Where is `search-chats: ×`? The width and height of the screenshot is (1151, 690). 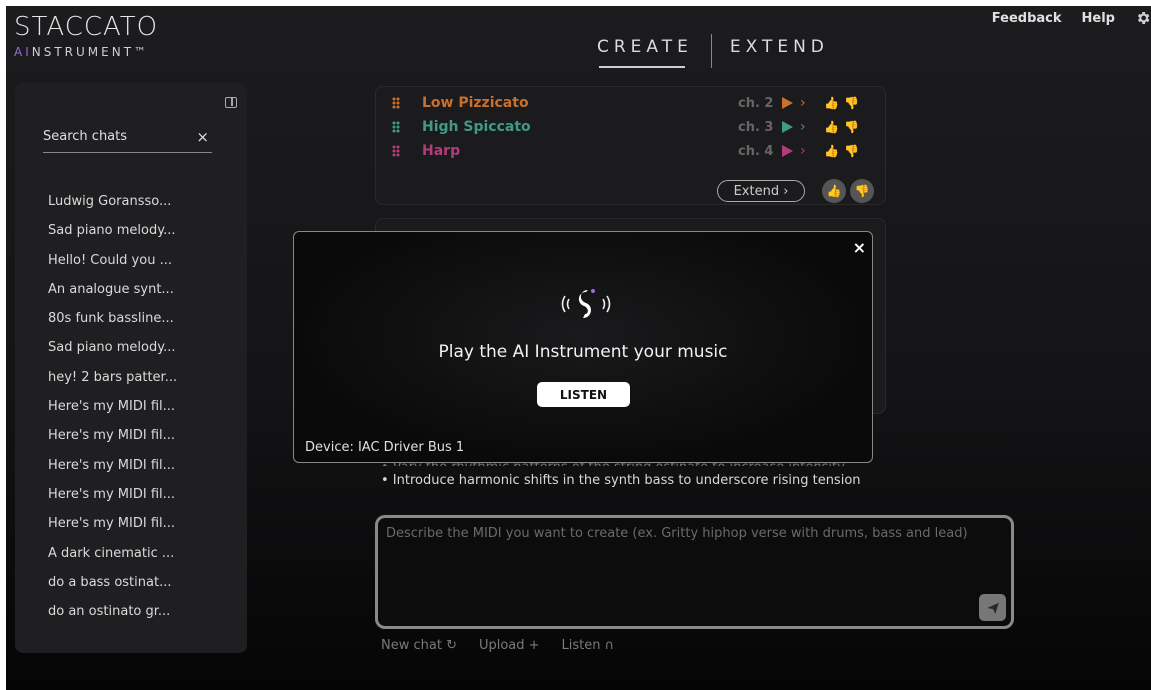
search-chats: × is located at coordinates (127, 141).